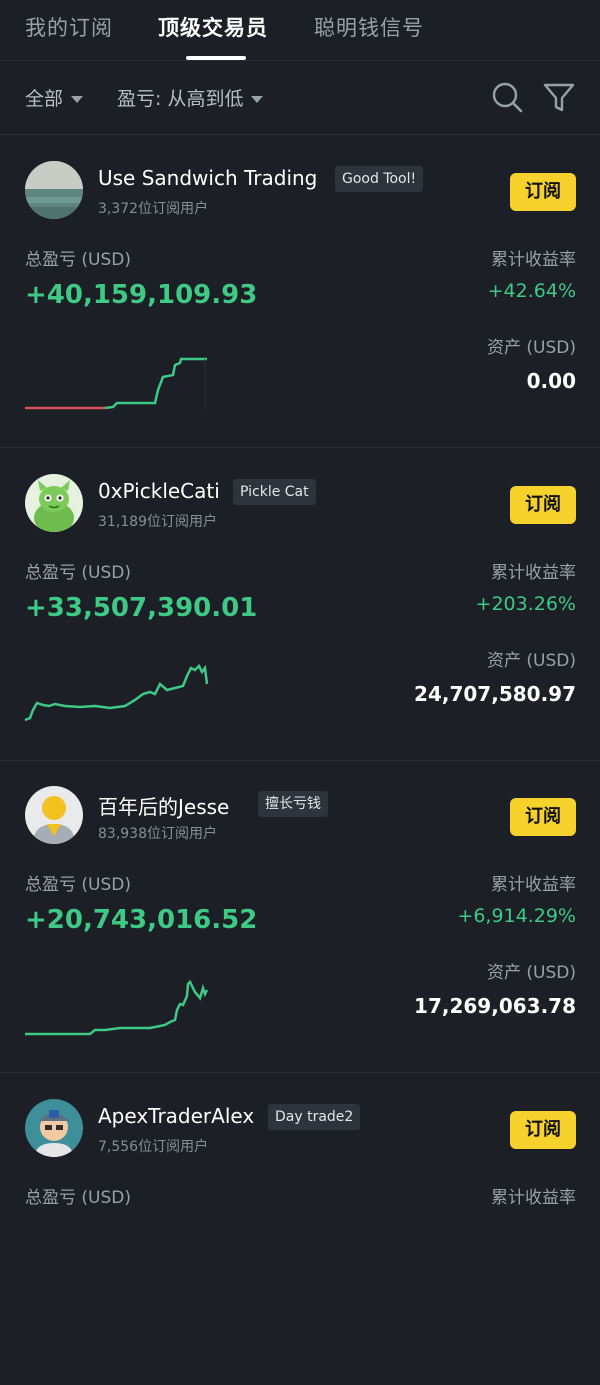 The height and width of the screenshot is (1385, 600). I want to click on filter-icon, so click(559, 97).